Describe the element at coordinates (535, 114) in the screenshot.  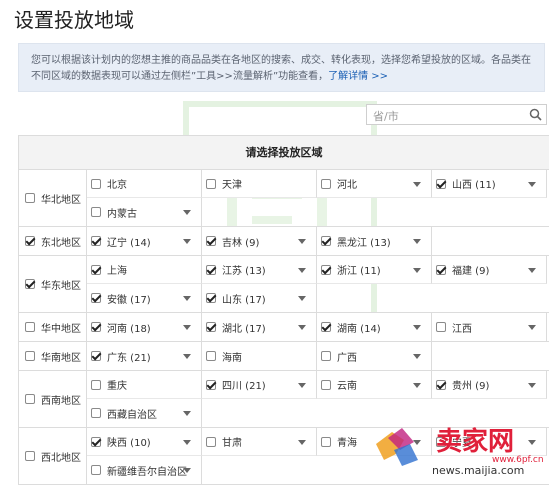
I see `search-icon` at that location.